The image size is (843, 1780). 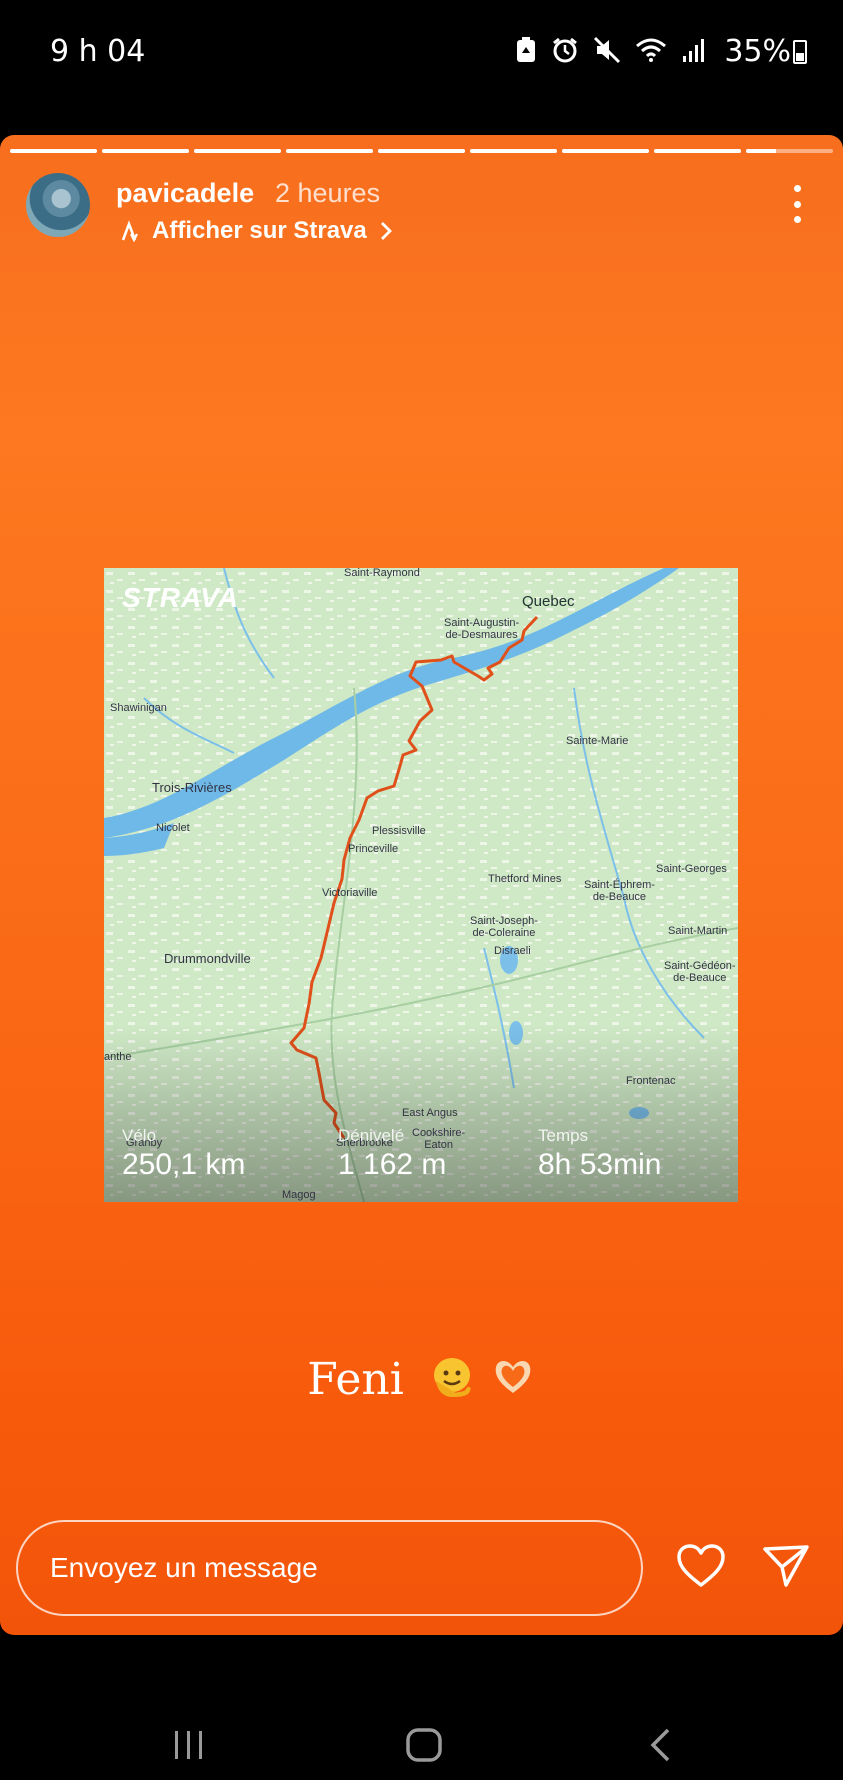 I want to click on strava-link: Afficher sur Strava, so click(x=255, y=231).